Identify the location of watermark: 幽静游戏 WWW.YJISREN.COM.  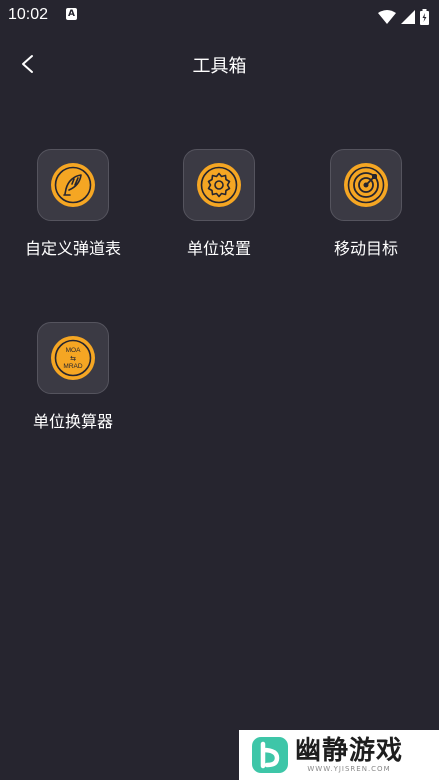
(339, 755).